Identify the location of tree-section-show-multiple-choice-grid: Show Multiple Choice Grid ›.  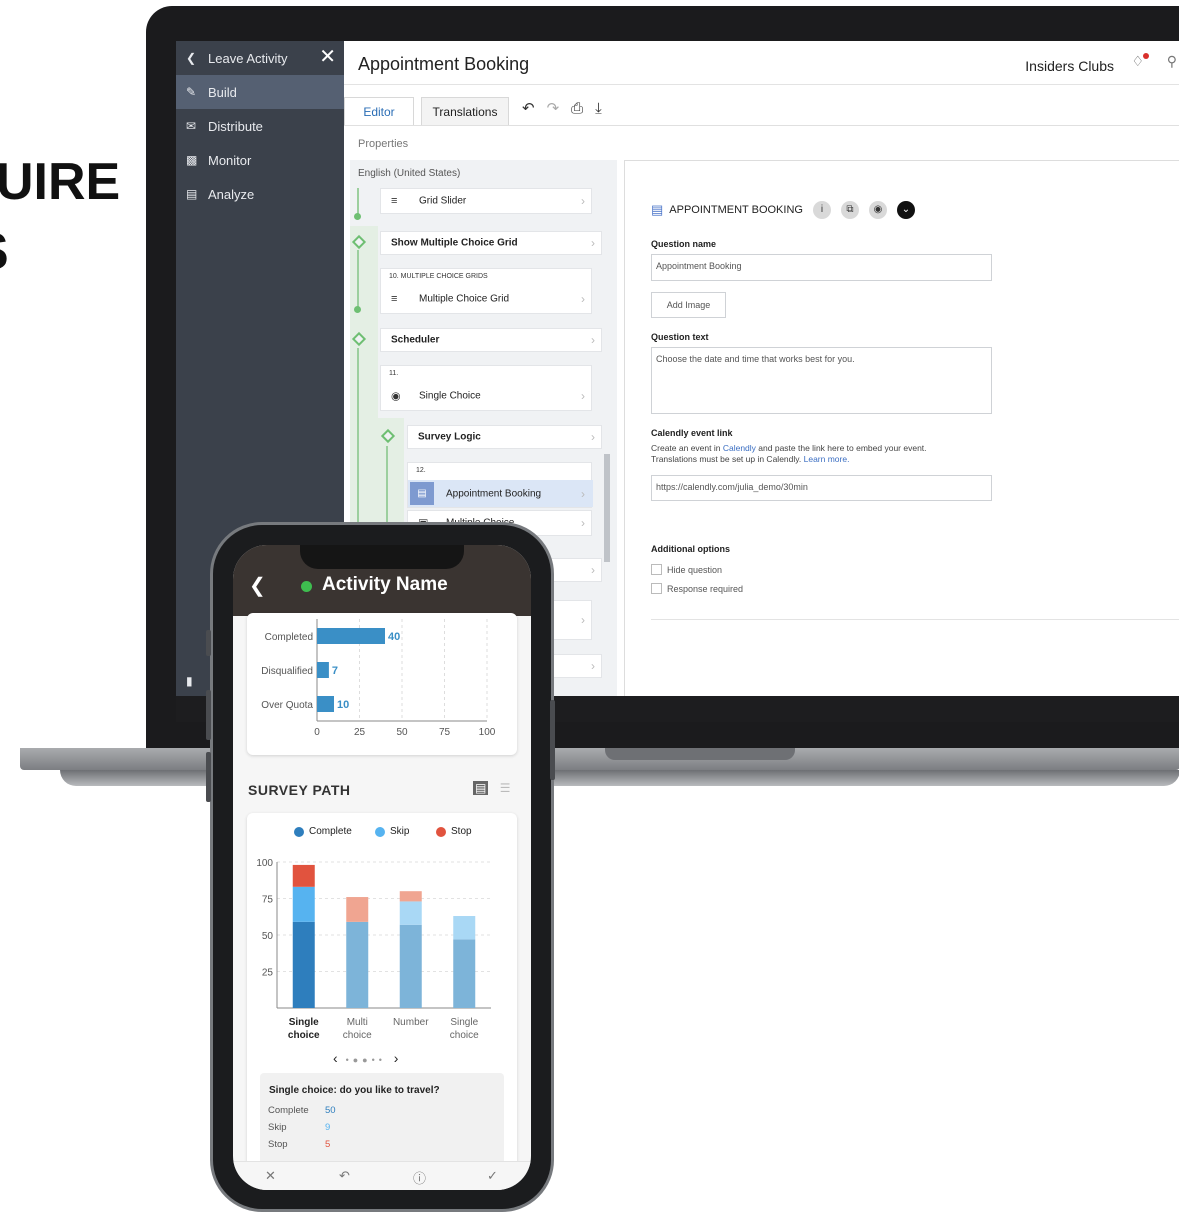
(491, 243).